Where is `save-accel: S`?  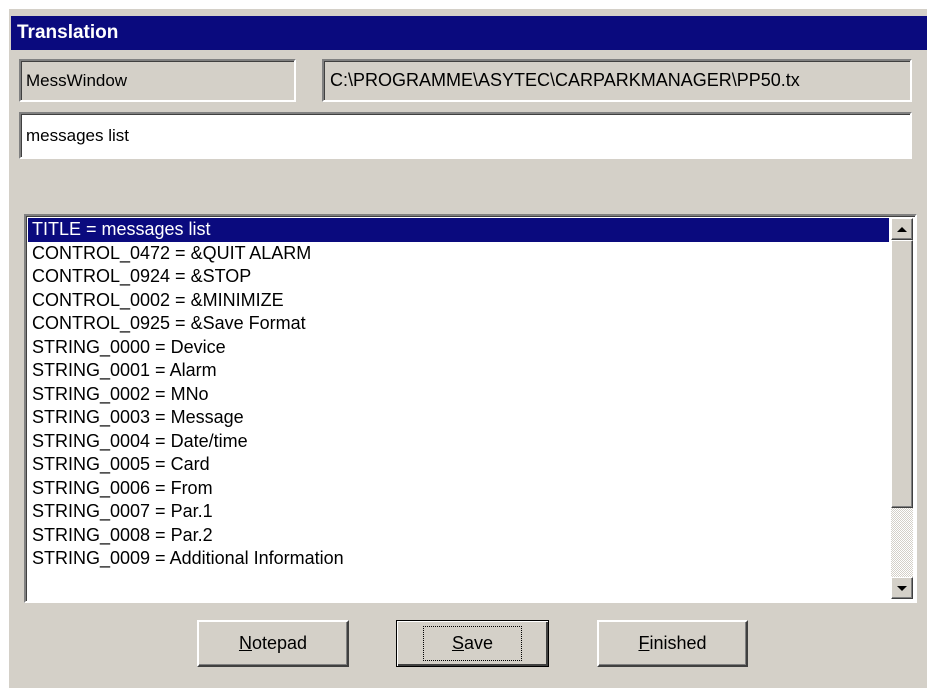 save-accel: S is located at coordinates (457, 643).